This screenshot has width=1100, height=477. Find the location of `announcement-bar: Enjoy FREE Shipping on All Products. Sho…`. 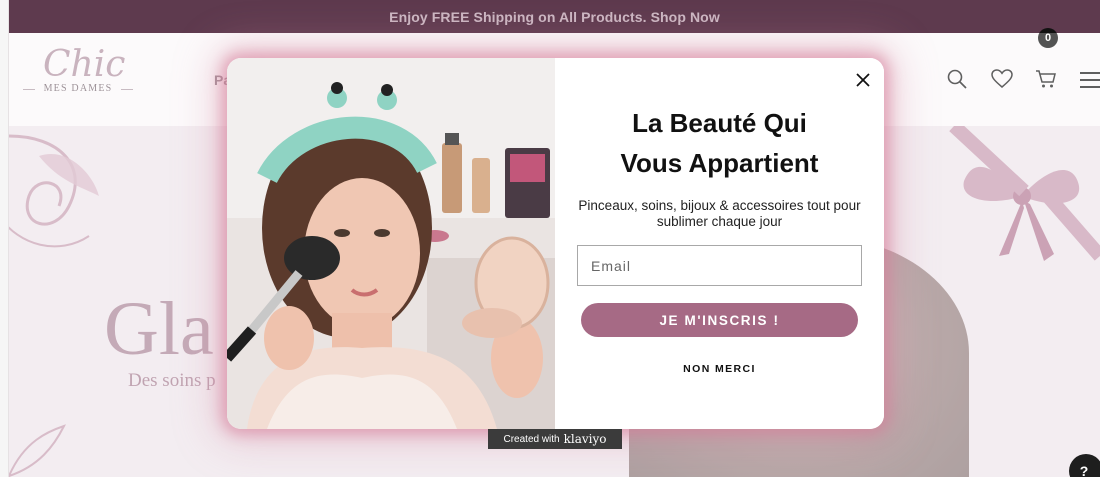

announcement-bar: Enjoy FREE Shipping on All Products. Sho… is located at coordinates (554, 16).